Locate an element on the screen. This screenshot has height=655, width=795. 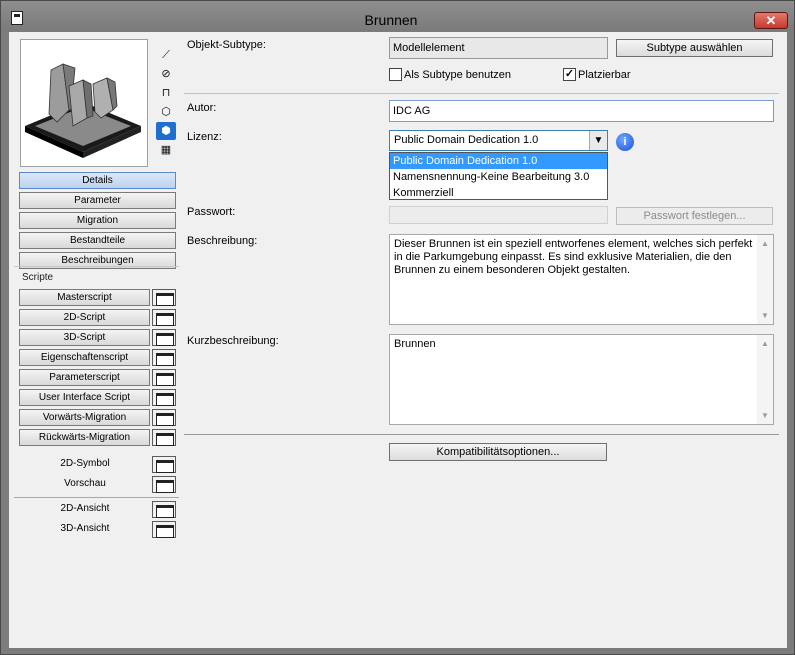
short-description-text: Brunnen is located at coordinates (415, 344).